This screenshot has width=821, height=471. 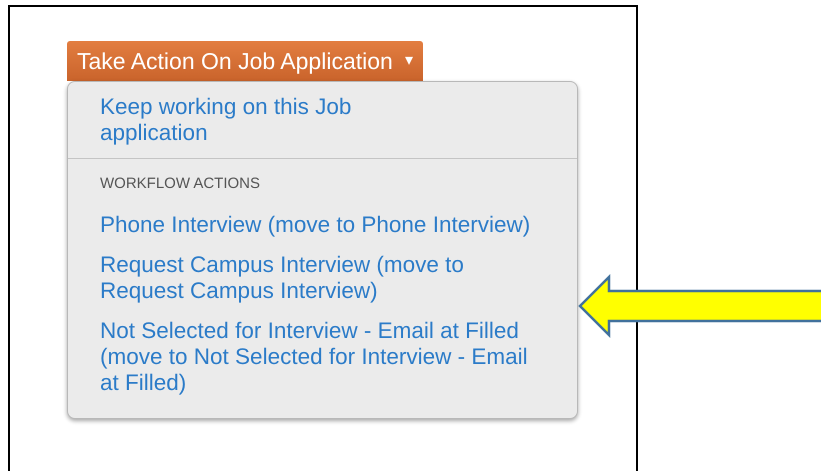 What do you see at coordinates (308, 225) in the screenshot?
I see `menu-item: Phone Interview (move to Phone Interview)` at bounding box center [308, 225].